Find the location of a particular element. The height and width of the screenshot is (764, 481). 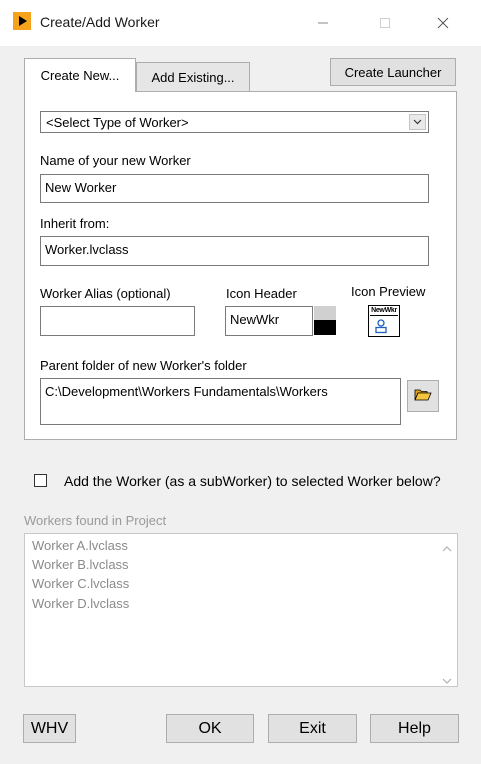

alias-input is located at coordinates (117, 321).